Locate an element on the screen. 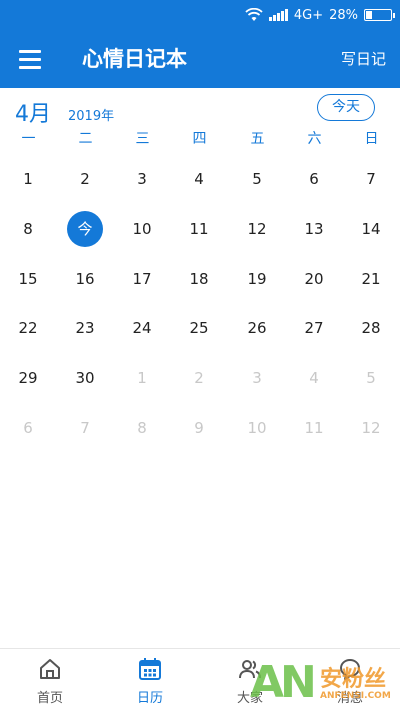  battery-percent: 28% is located at coordinates (343, 15).